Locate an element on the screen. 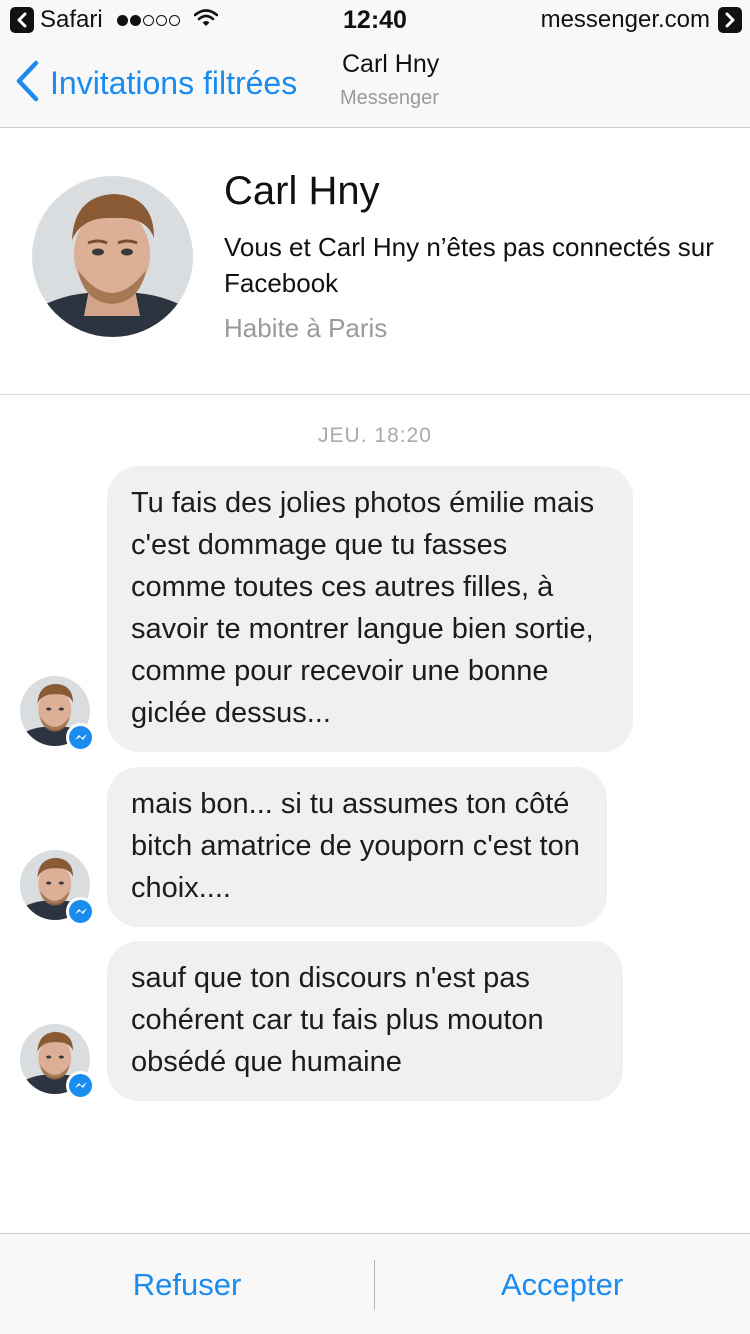 This screenshot has height=1334, width=750. chevron-left-icon is located at coordinates (27, 83).